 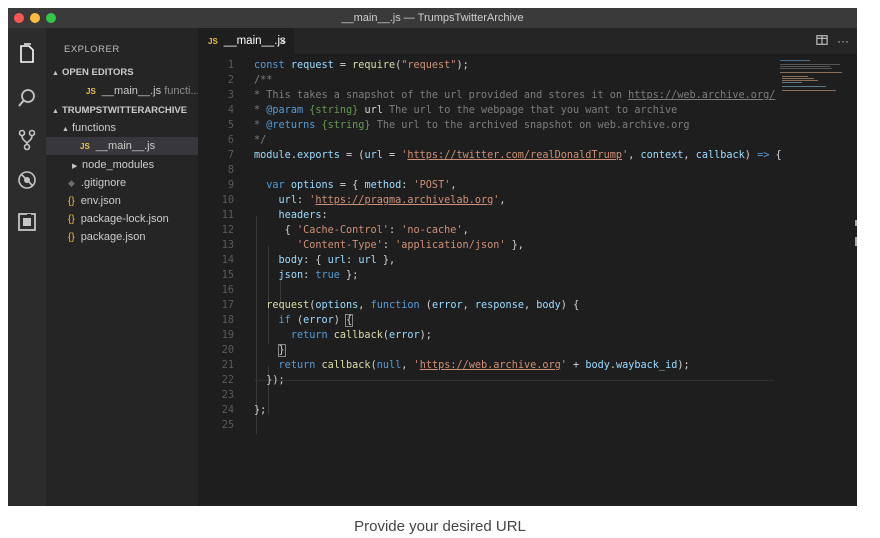 What do you see at coordinates (527, 41) in the screenshot?
I see `tab-bar: JS __main__.js × ···` at bounding box center [527, 41].